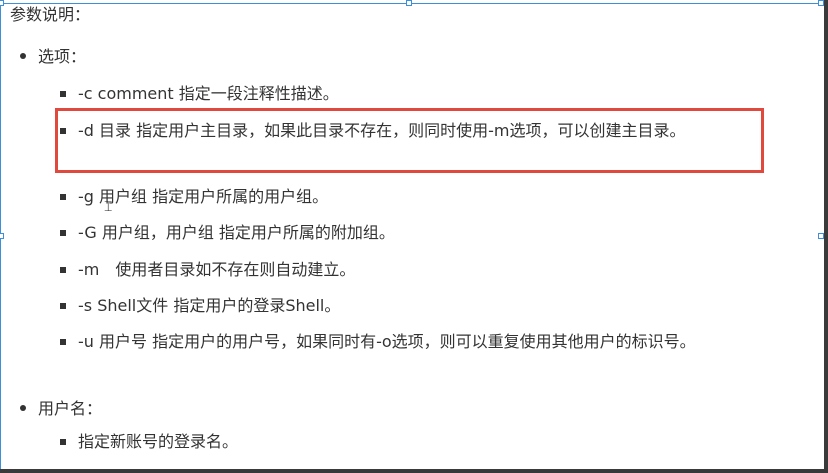 Image resolution: width=828 pixels, height=473 pixels. Describe the element at coordinates (405, 305) in the screenshot. I see `list-item: -s Shell文件 指定用户的登录Shell。` at that location.